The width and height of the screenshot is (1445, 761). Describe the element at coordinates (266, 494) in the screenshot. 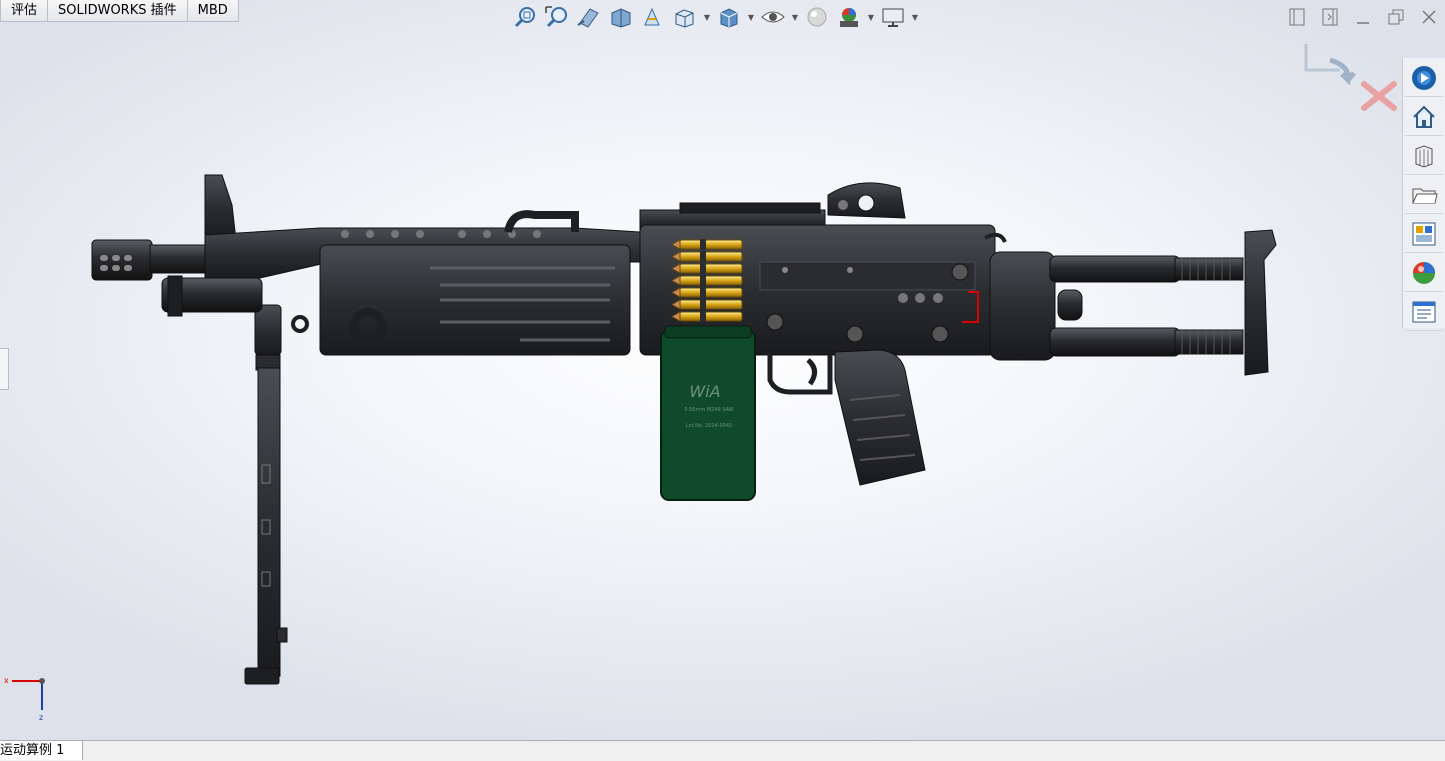

I see `bipod-leg` at that location.